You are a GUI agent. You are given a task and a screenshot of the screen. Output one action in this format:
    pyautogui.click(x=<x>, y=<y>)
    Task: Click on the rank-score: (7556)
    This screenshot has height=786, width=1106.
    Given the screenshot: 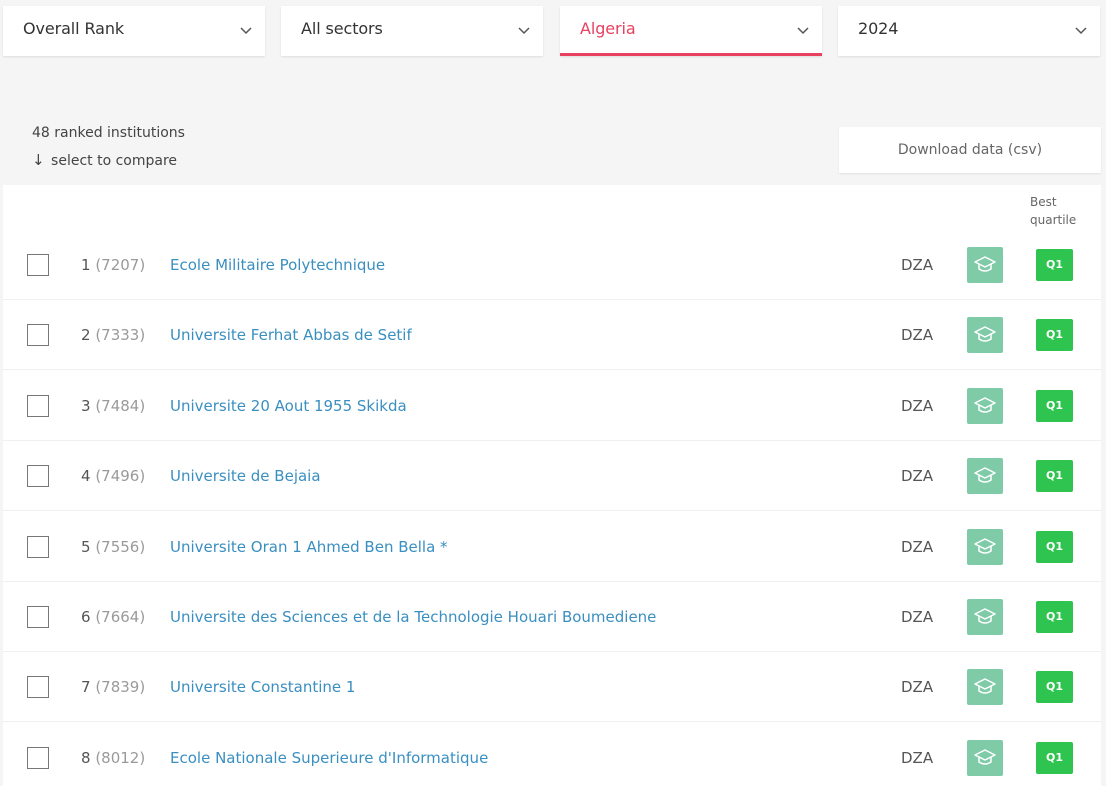 What is the action you would take?
    pyautogui.click(x=120, y=546)
    